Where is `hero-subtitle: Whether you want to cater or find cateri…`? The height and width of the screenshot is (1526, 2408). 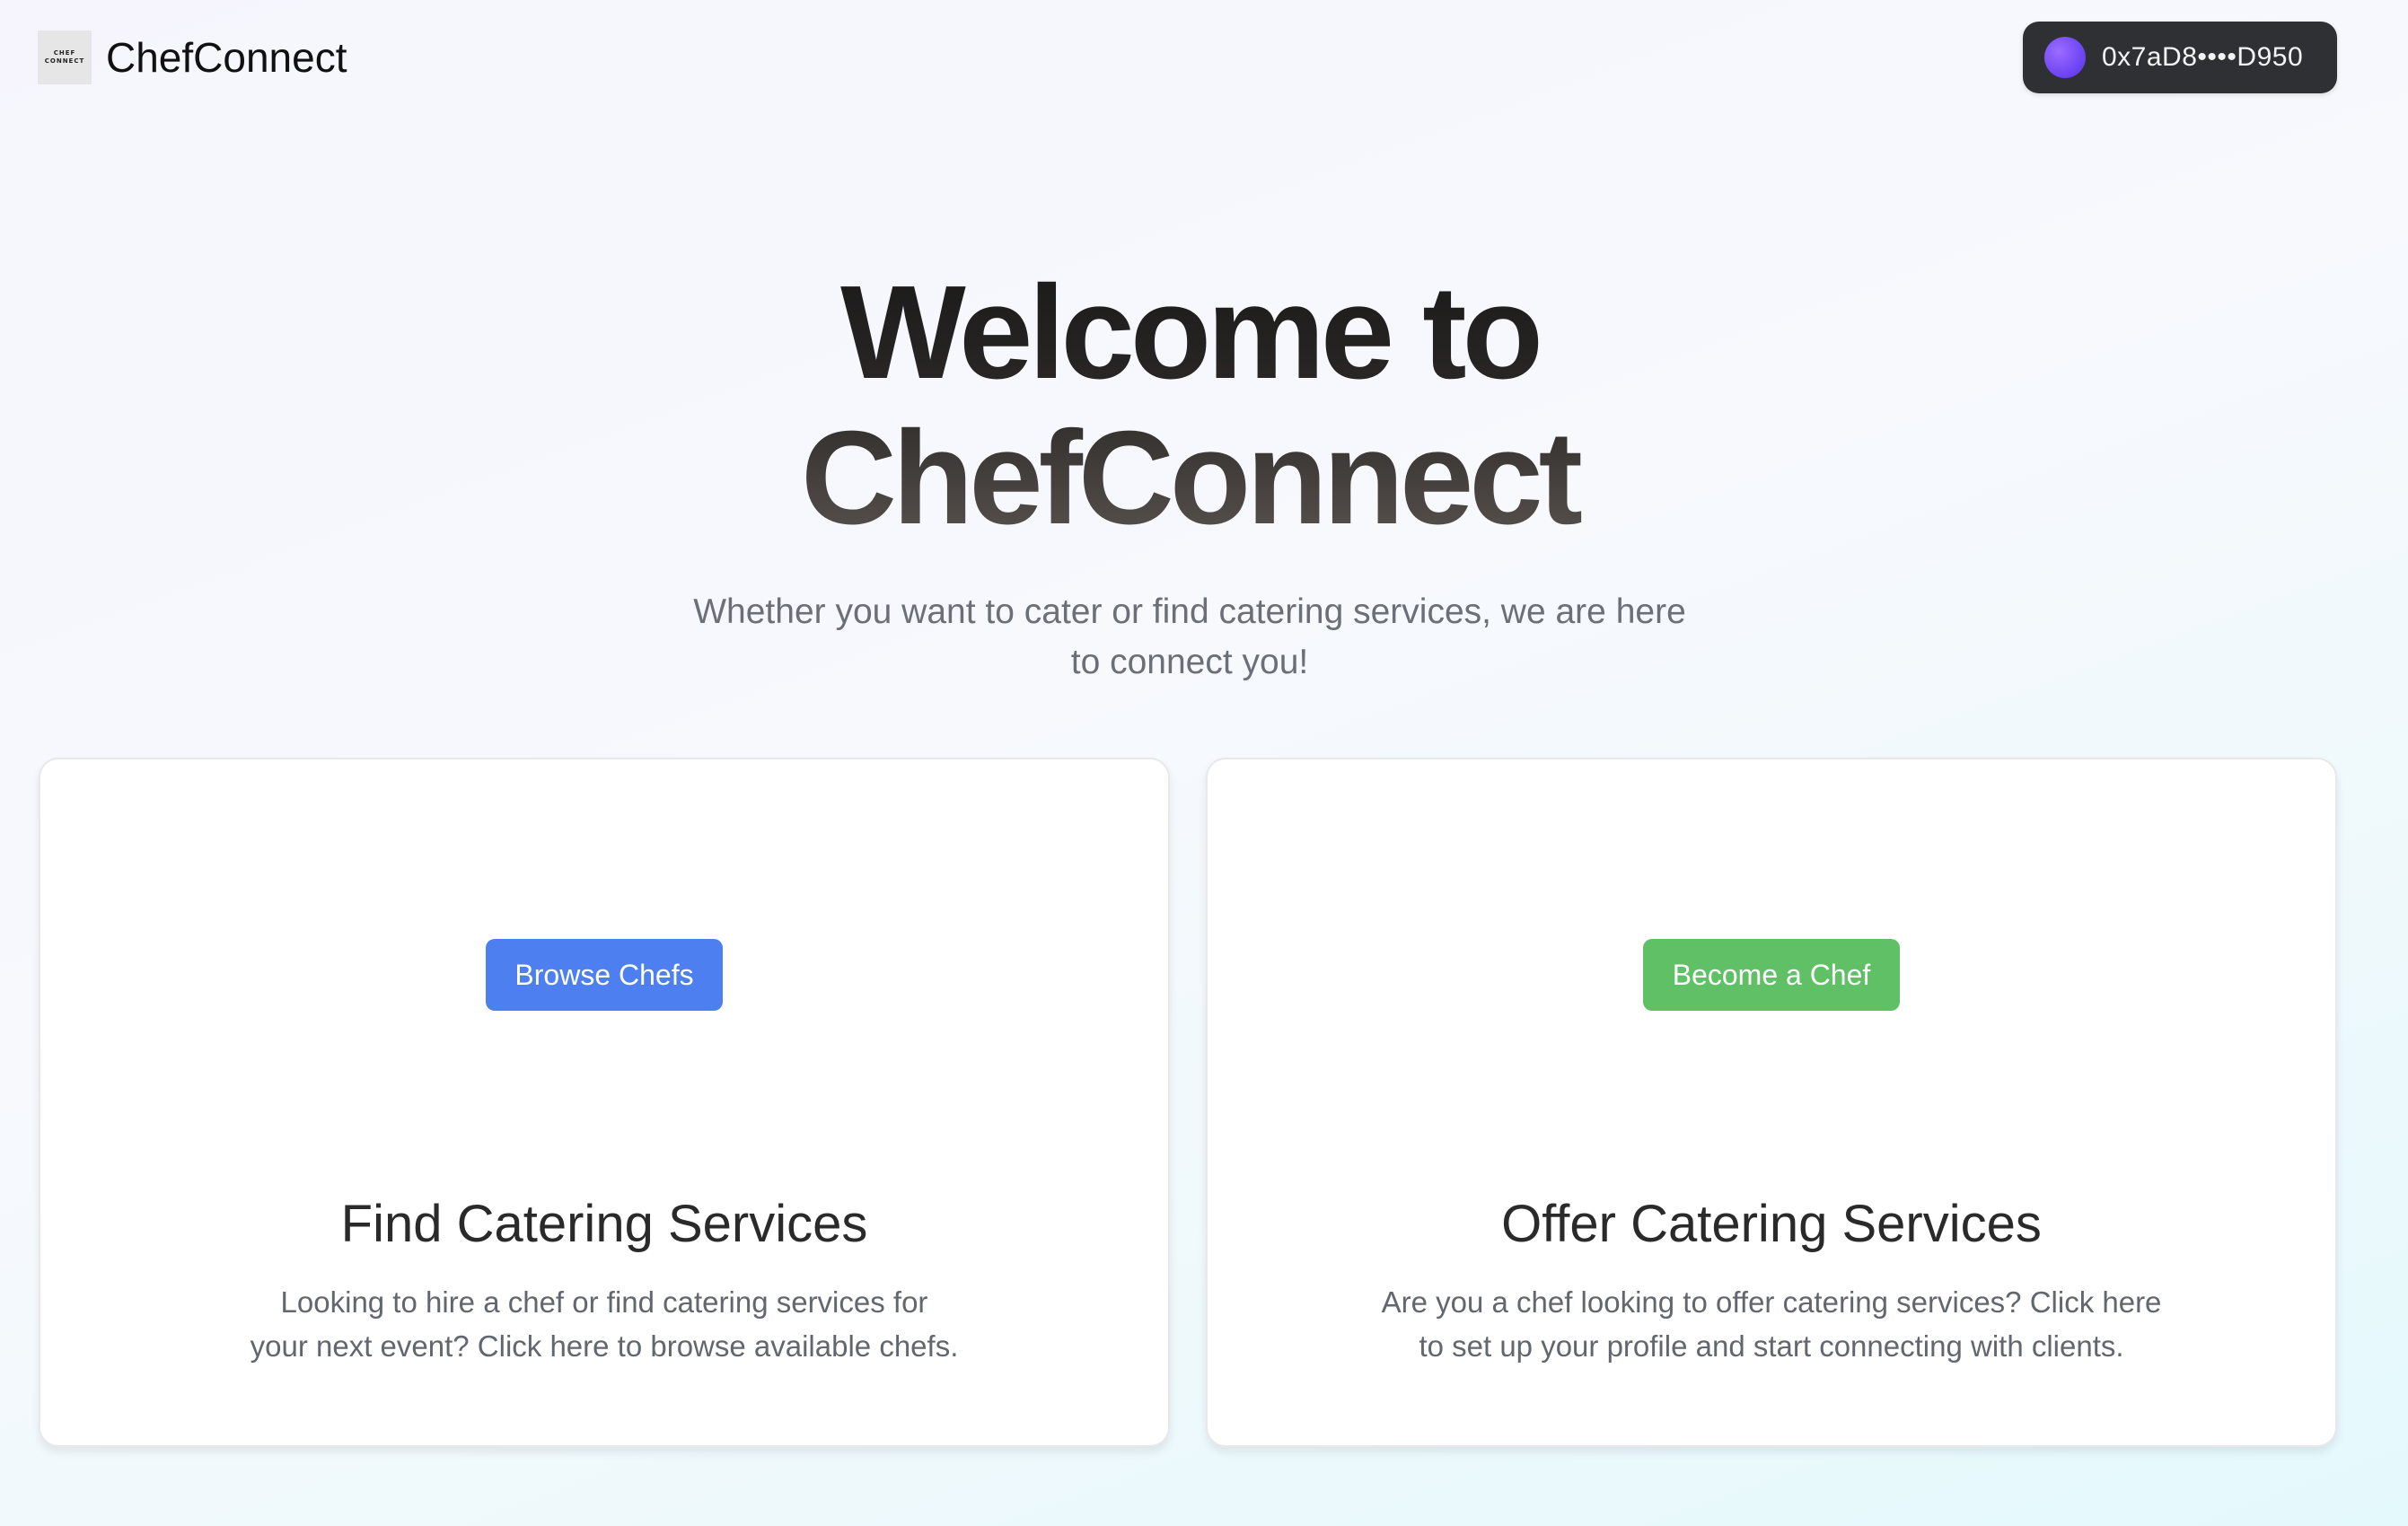
hero-subtitle: Whether you want to cater or find cateri… is located at coordinates (1189, 638).